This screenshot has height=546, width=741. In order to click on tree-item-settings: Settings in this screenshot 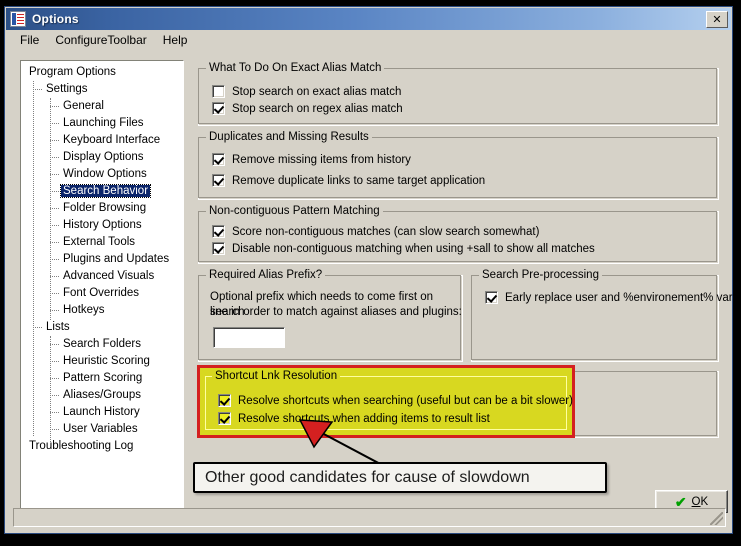, I will do `click(102, 89)`.